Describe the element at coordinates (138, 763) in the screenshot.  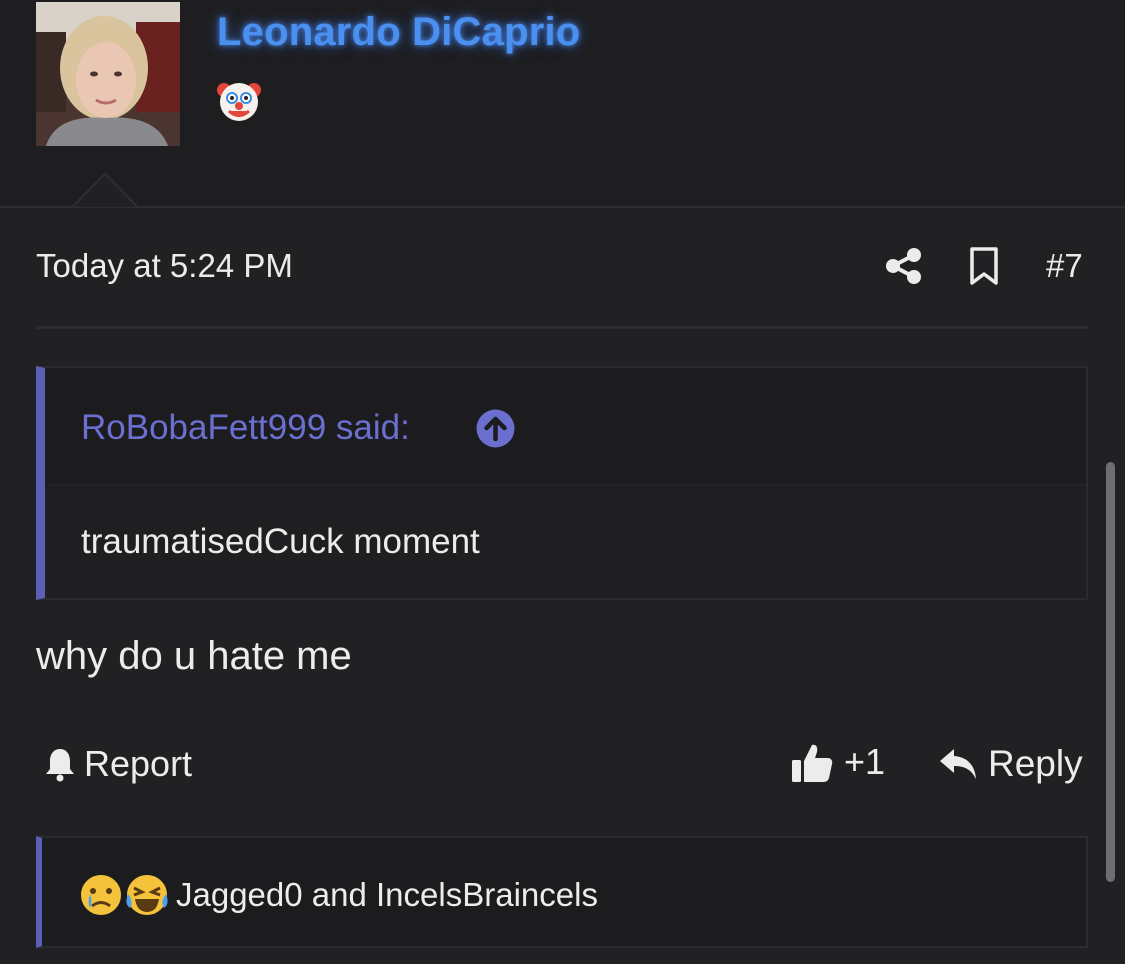
I see `report-label: Report` at that location.